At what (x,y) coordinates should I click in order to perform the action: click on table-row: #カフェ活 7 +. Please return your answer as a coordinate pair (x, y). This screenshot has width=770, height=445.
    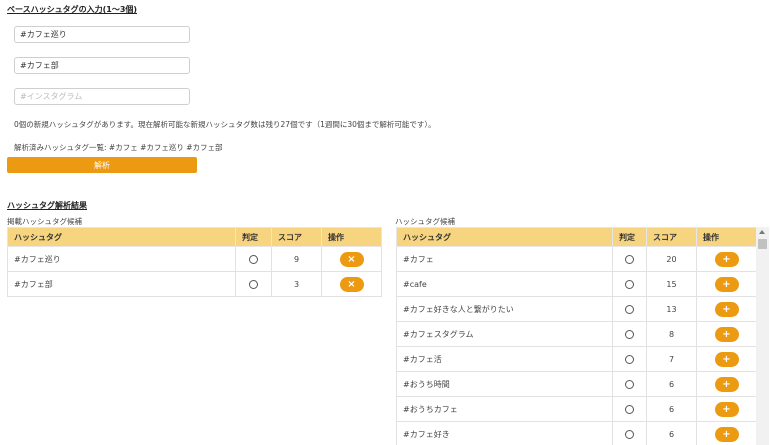
    Looking at the image, I should click on (576, 359).